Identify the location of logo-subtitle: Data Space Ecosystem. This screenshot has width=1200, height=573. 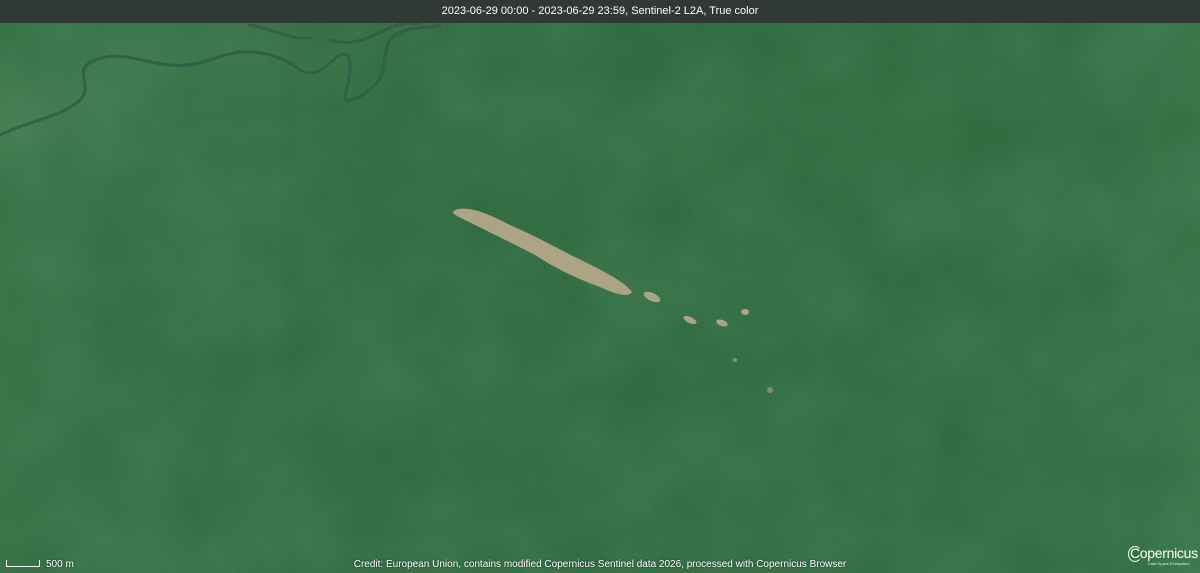
(1169, 563).